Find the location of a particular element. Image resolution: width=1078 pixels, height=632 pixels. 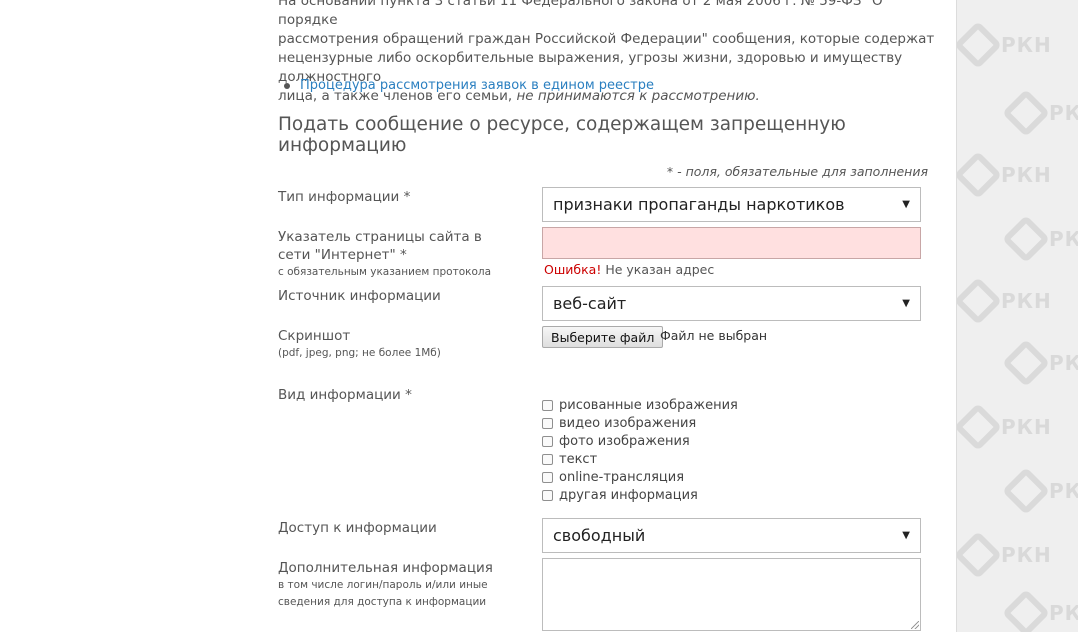

source-select: веб-сайт ▼ is located at coordinates (731, 303).